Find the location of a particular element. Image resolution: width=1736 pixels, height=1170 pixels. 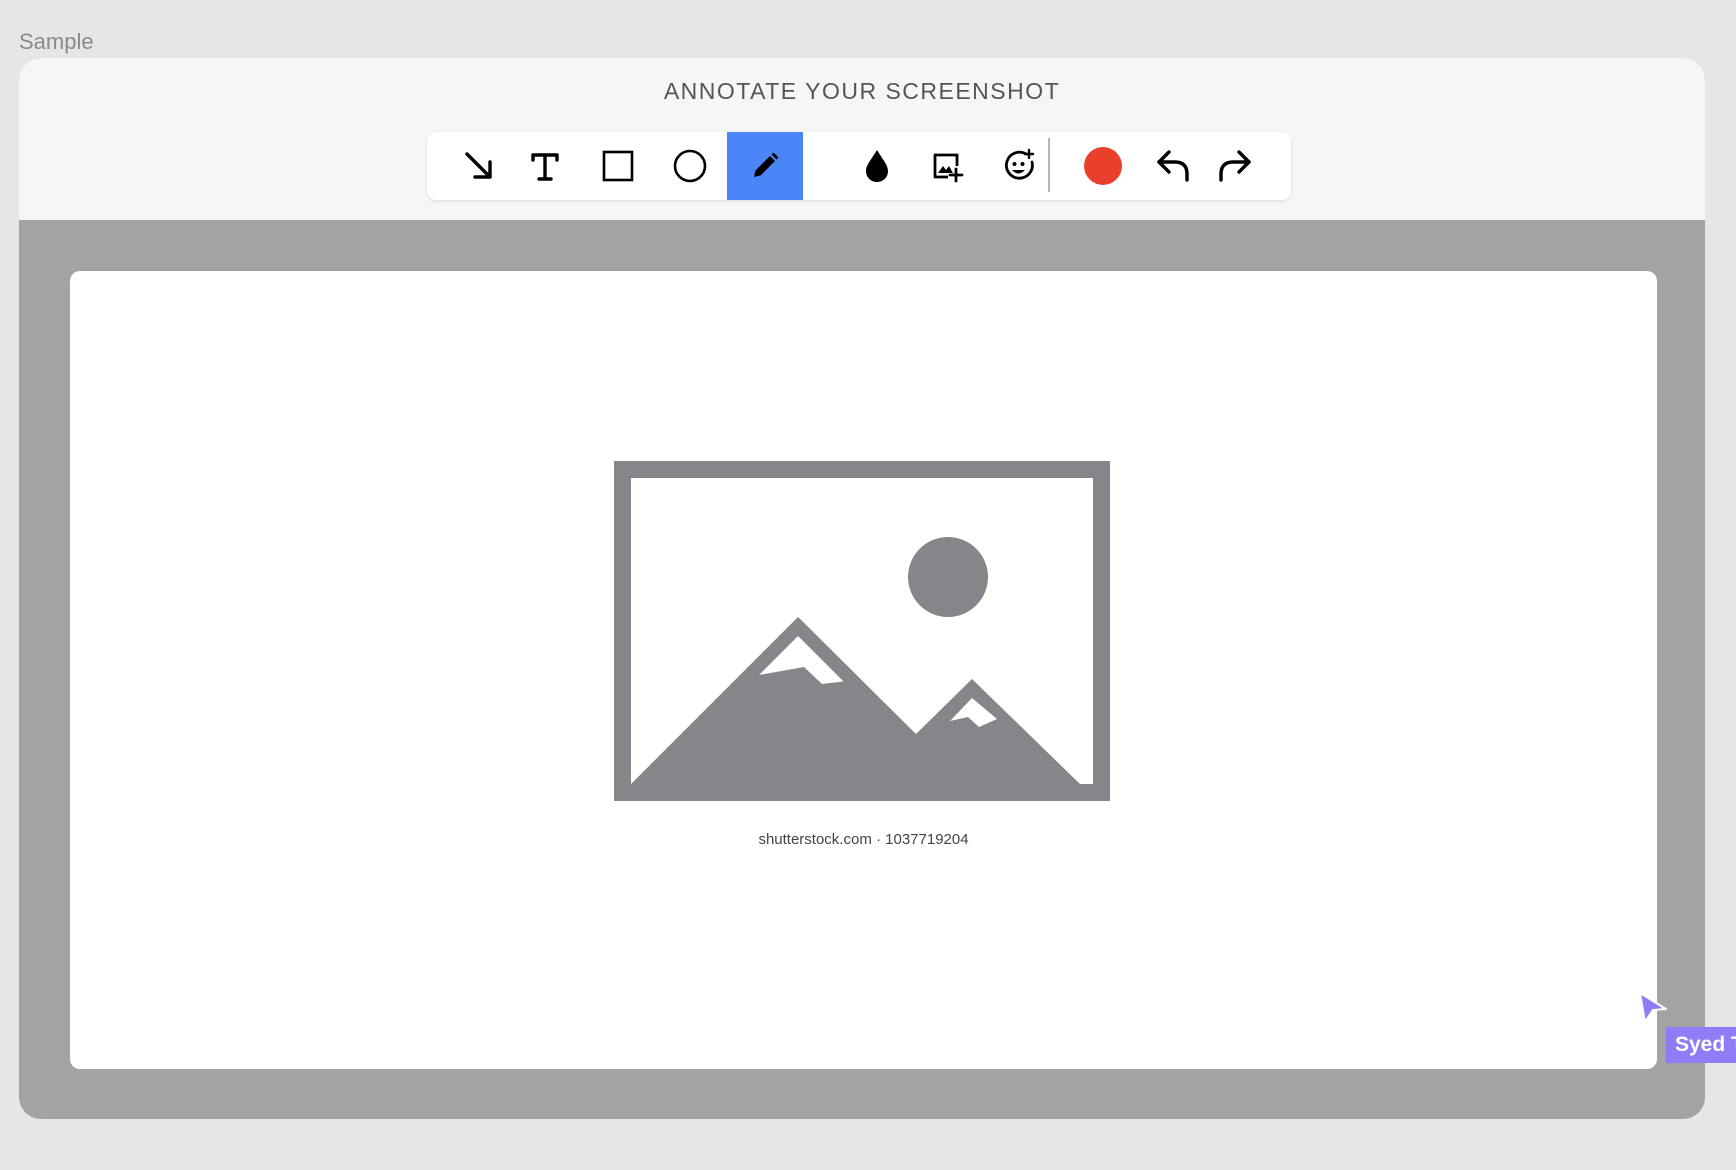

color-swatch-icon is located at coordinates (1103, 166).